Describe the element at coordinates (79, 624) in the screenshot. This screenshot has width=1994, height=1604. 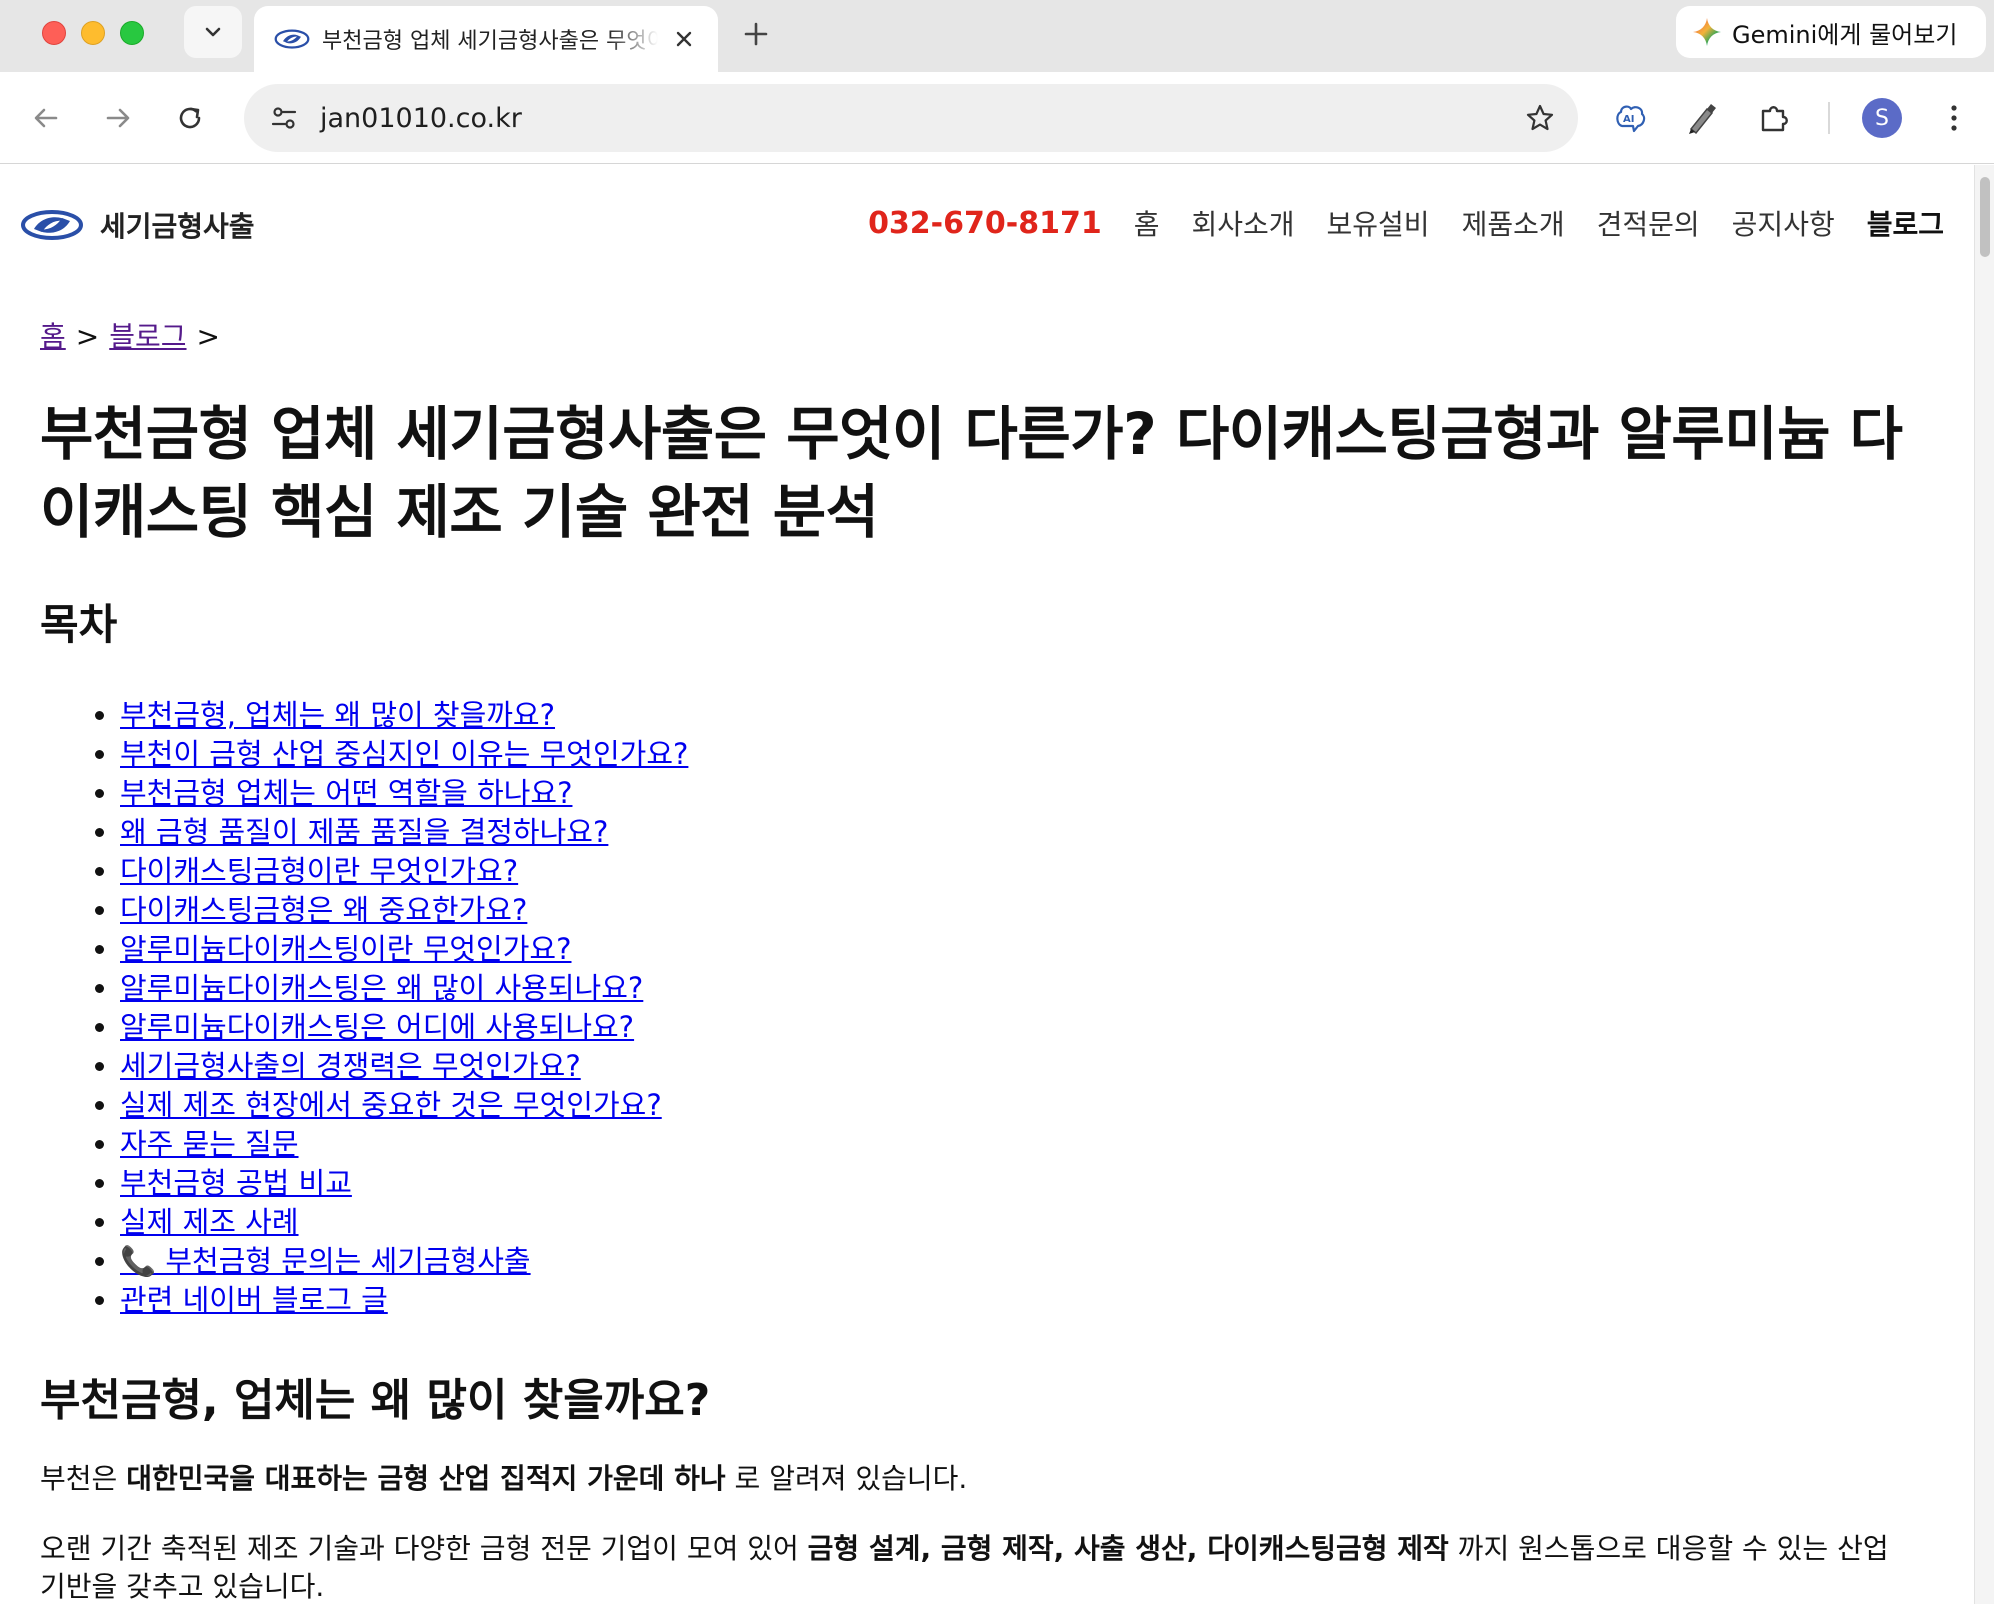
I see `toc-heading: 목차` at that location.